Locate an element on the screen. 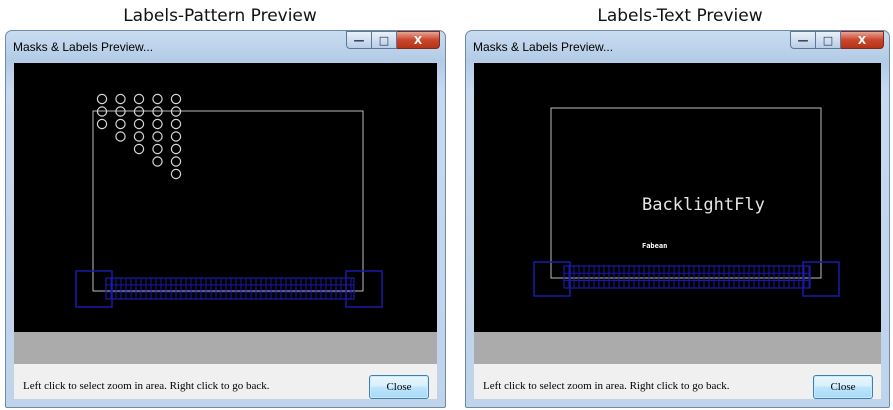 The image size is (893, 410). right-close-button: Close is located at coordinates (843, 387).